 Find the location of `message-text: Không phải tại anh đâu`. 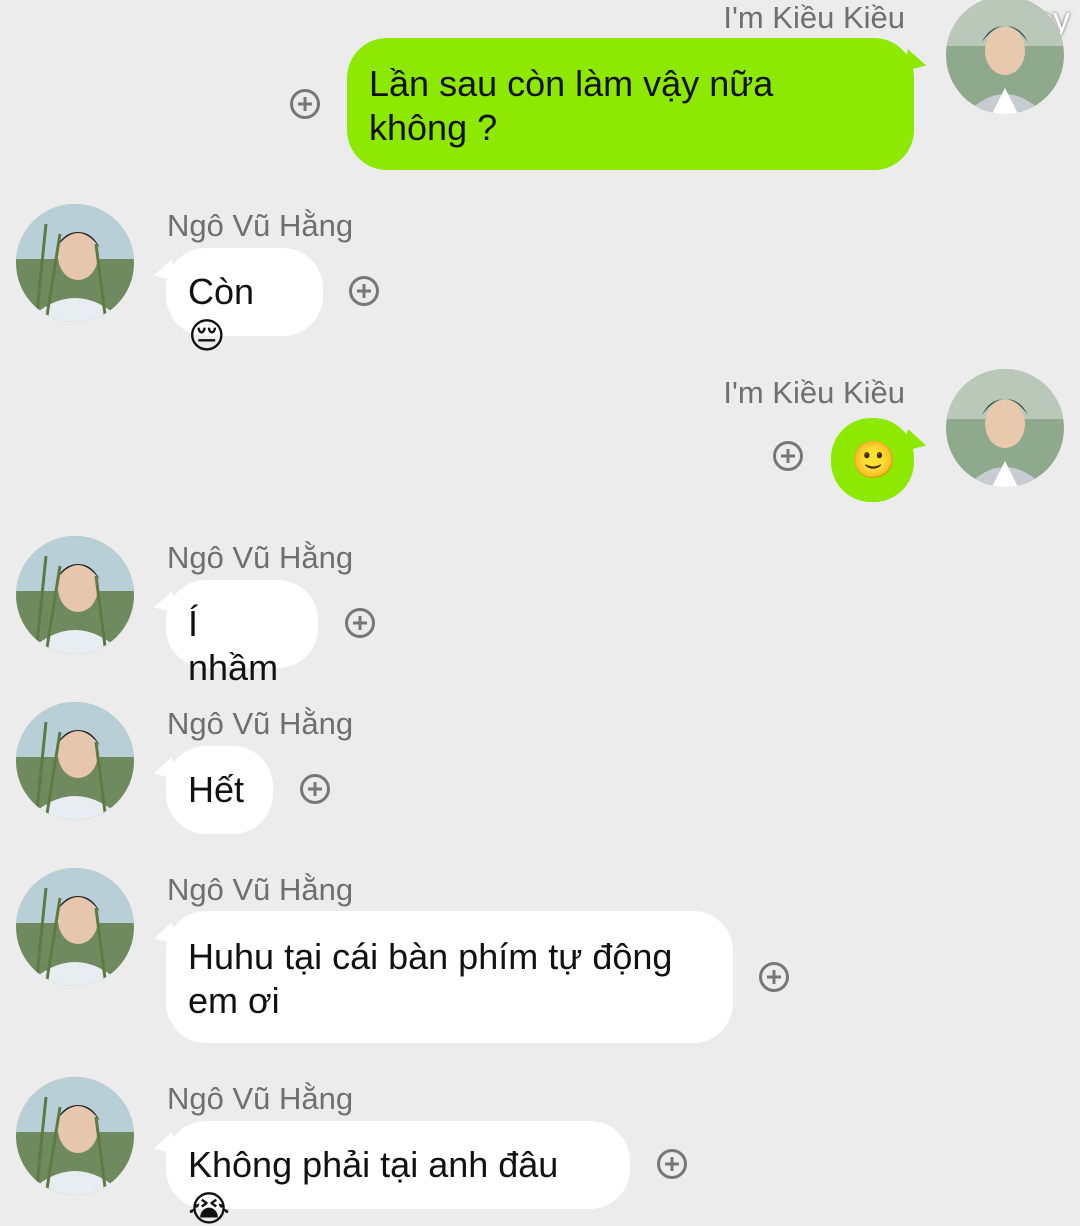

message-text: Không phải tại anh đâu is located at coordinates (373, 1164).